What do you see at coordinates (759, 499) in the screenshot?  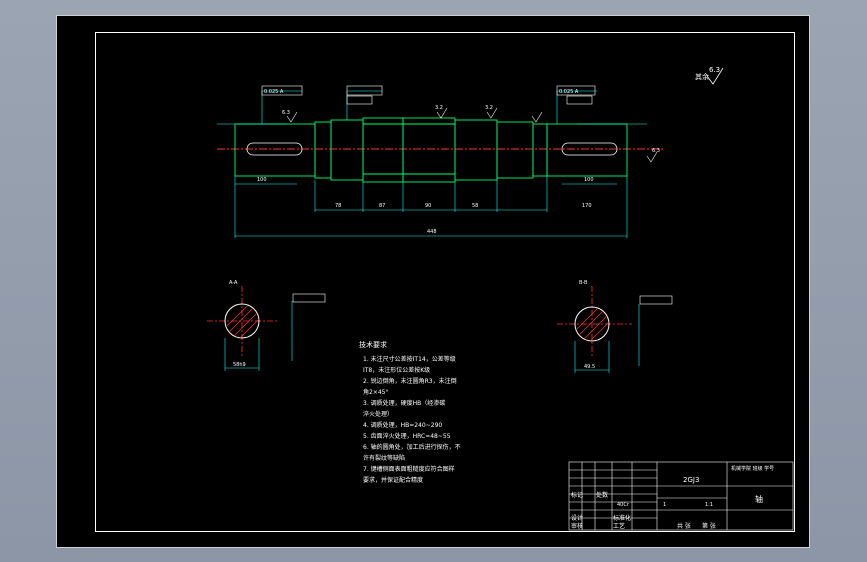 I see `part-name: 轴` at bounding box center [759, 499].